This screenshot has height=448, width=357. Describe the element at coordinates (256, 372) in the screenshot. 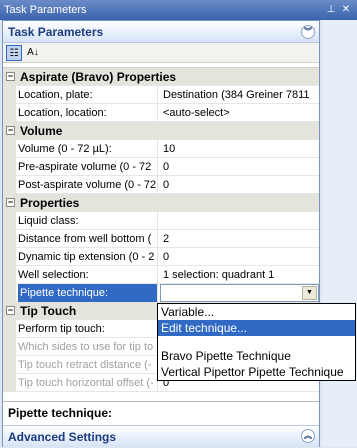

I see `dropdown-item-vertical-pipettor-technique: Vertical Pipettor Pipette Technique` at that location.